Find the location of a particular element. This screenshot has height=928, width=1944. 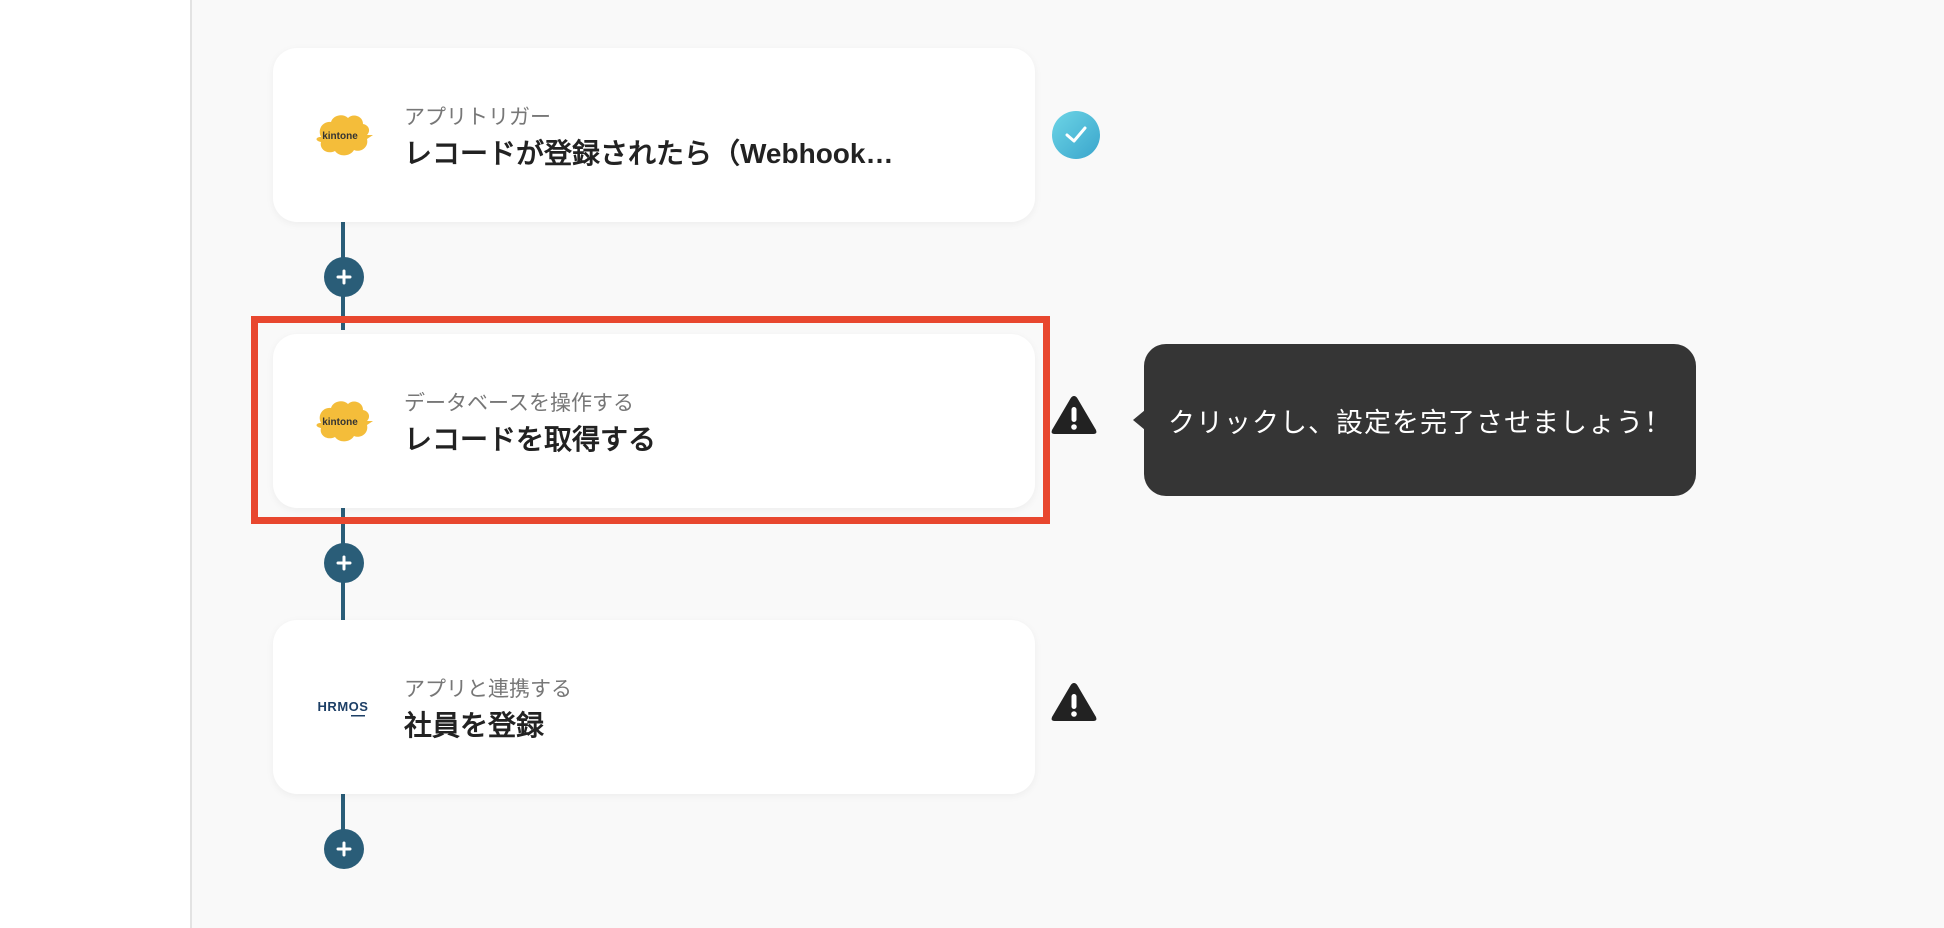

hrmos-logo: HRMOS is located at coordinates (343, 707).